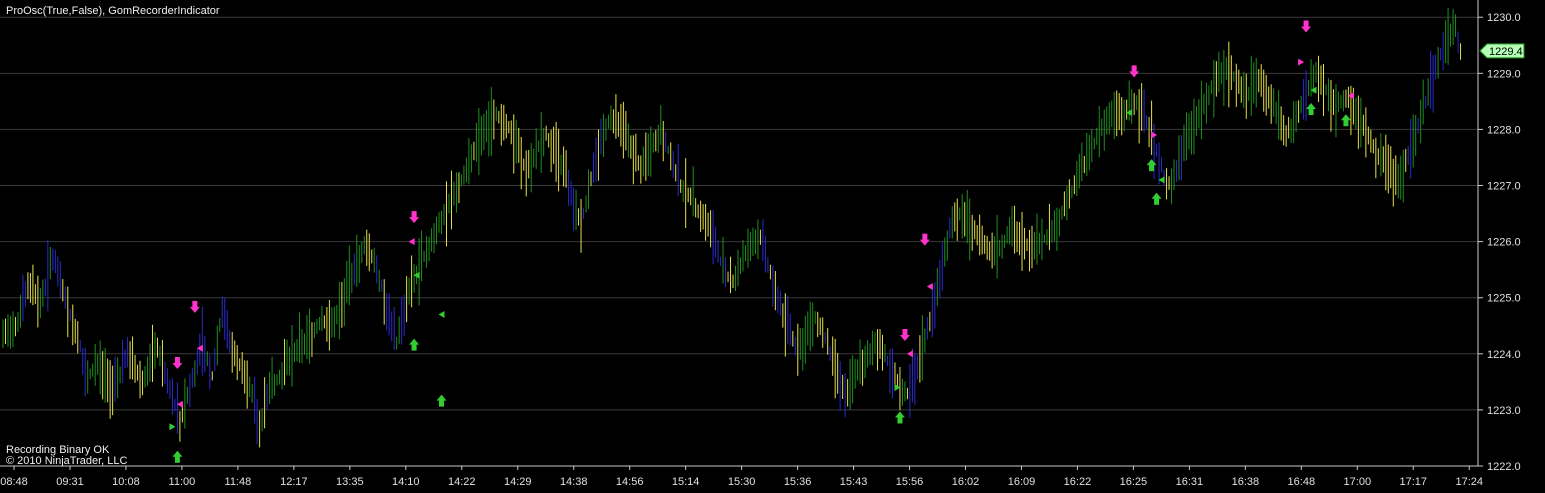 The height and width of the screenshot is (493, 1545). I want to click on xtick-label: 16:22, so click(1078, 482).